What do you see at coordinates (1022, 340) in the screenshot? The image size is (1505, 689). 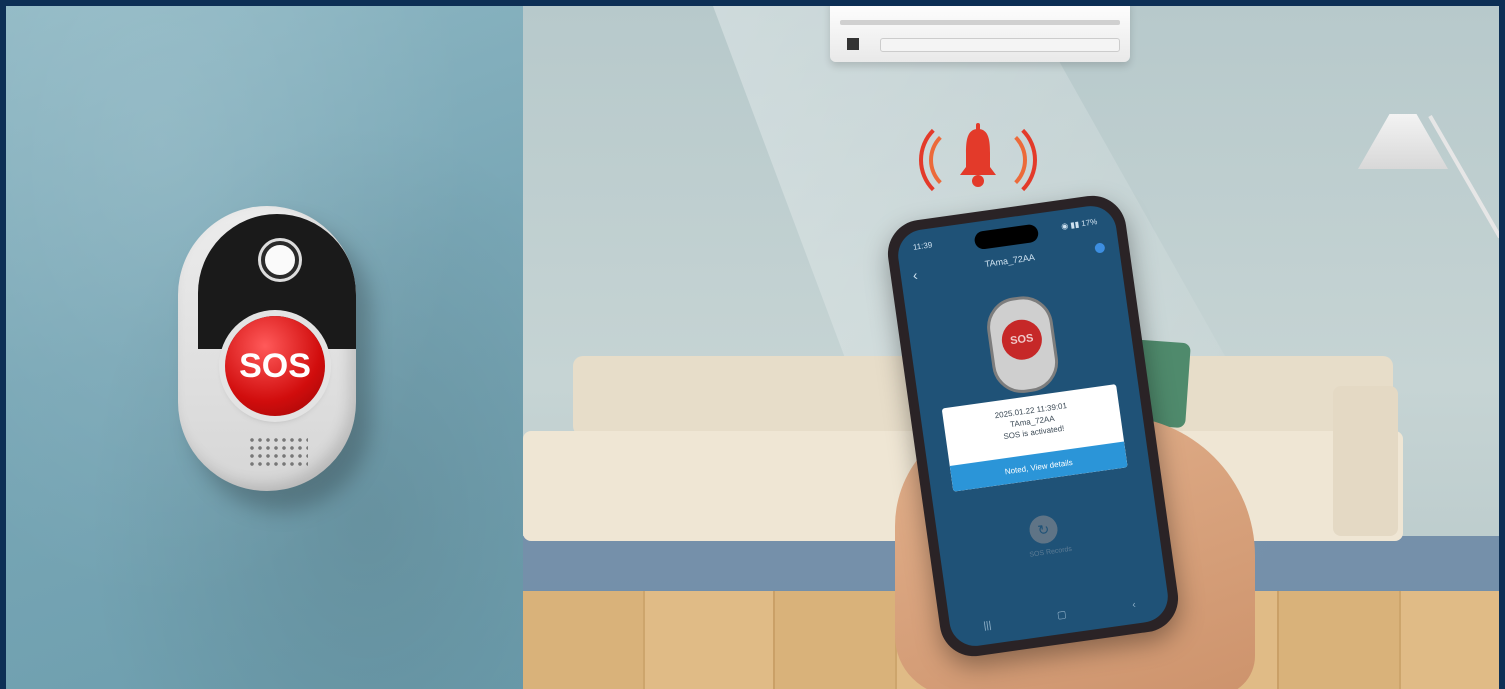 I see `app-sos-button: SOS` at bounding box center [1022, 340].